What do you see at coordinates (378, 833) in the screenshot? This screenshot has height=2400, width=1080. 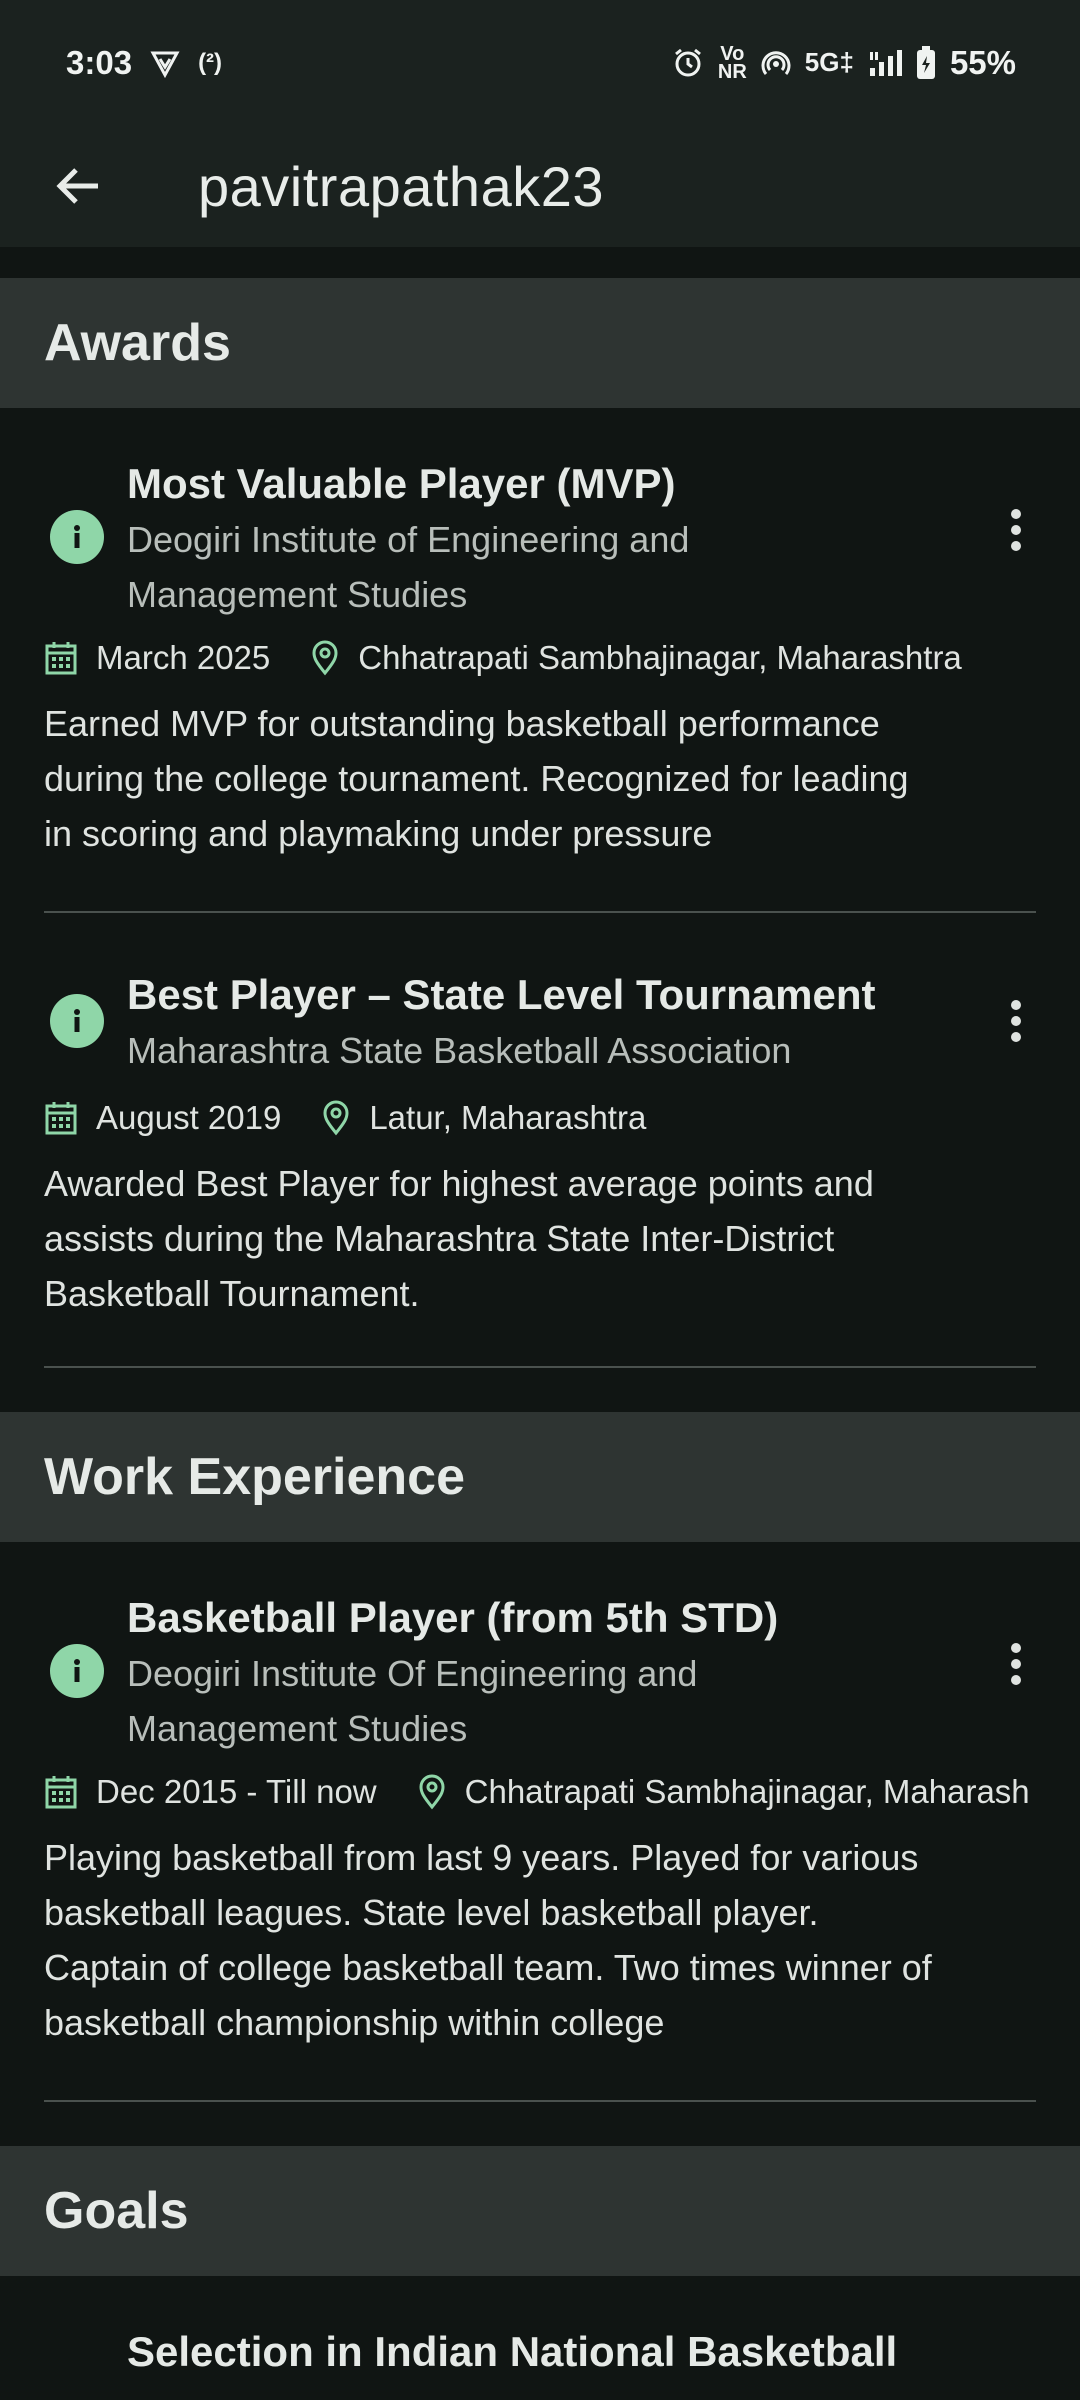 I see `desc-line: in scoring and playmaking under pressure` at bounding box center [378, 833].